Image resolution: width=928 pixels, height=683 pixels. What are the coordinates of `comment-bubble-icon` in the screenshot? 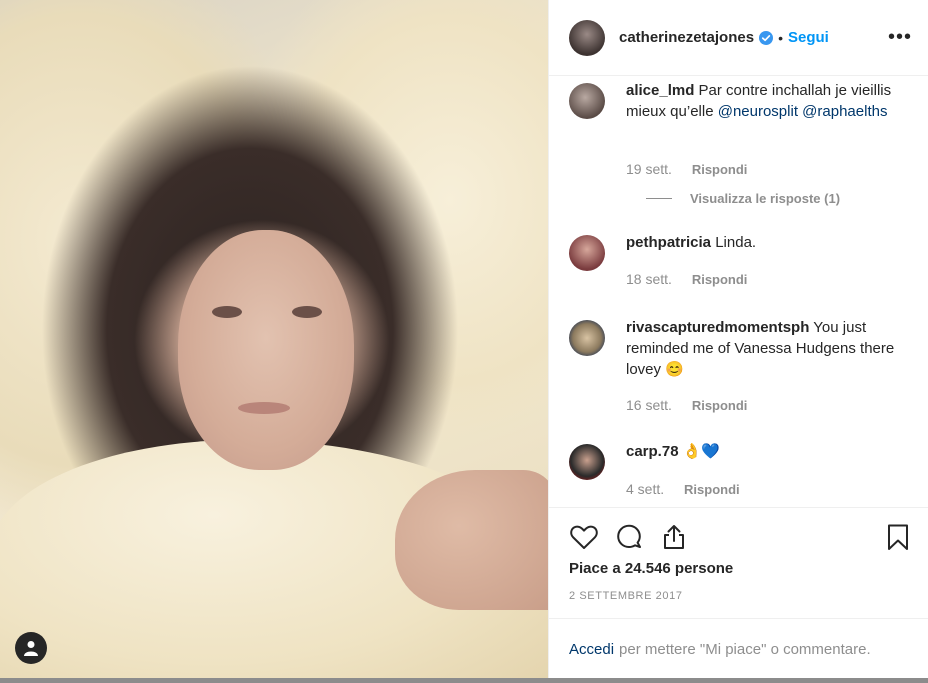 It's located at (629, 537).